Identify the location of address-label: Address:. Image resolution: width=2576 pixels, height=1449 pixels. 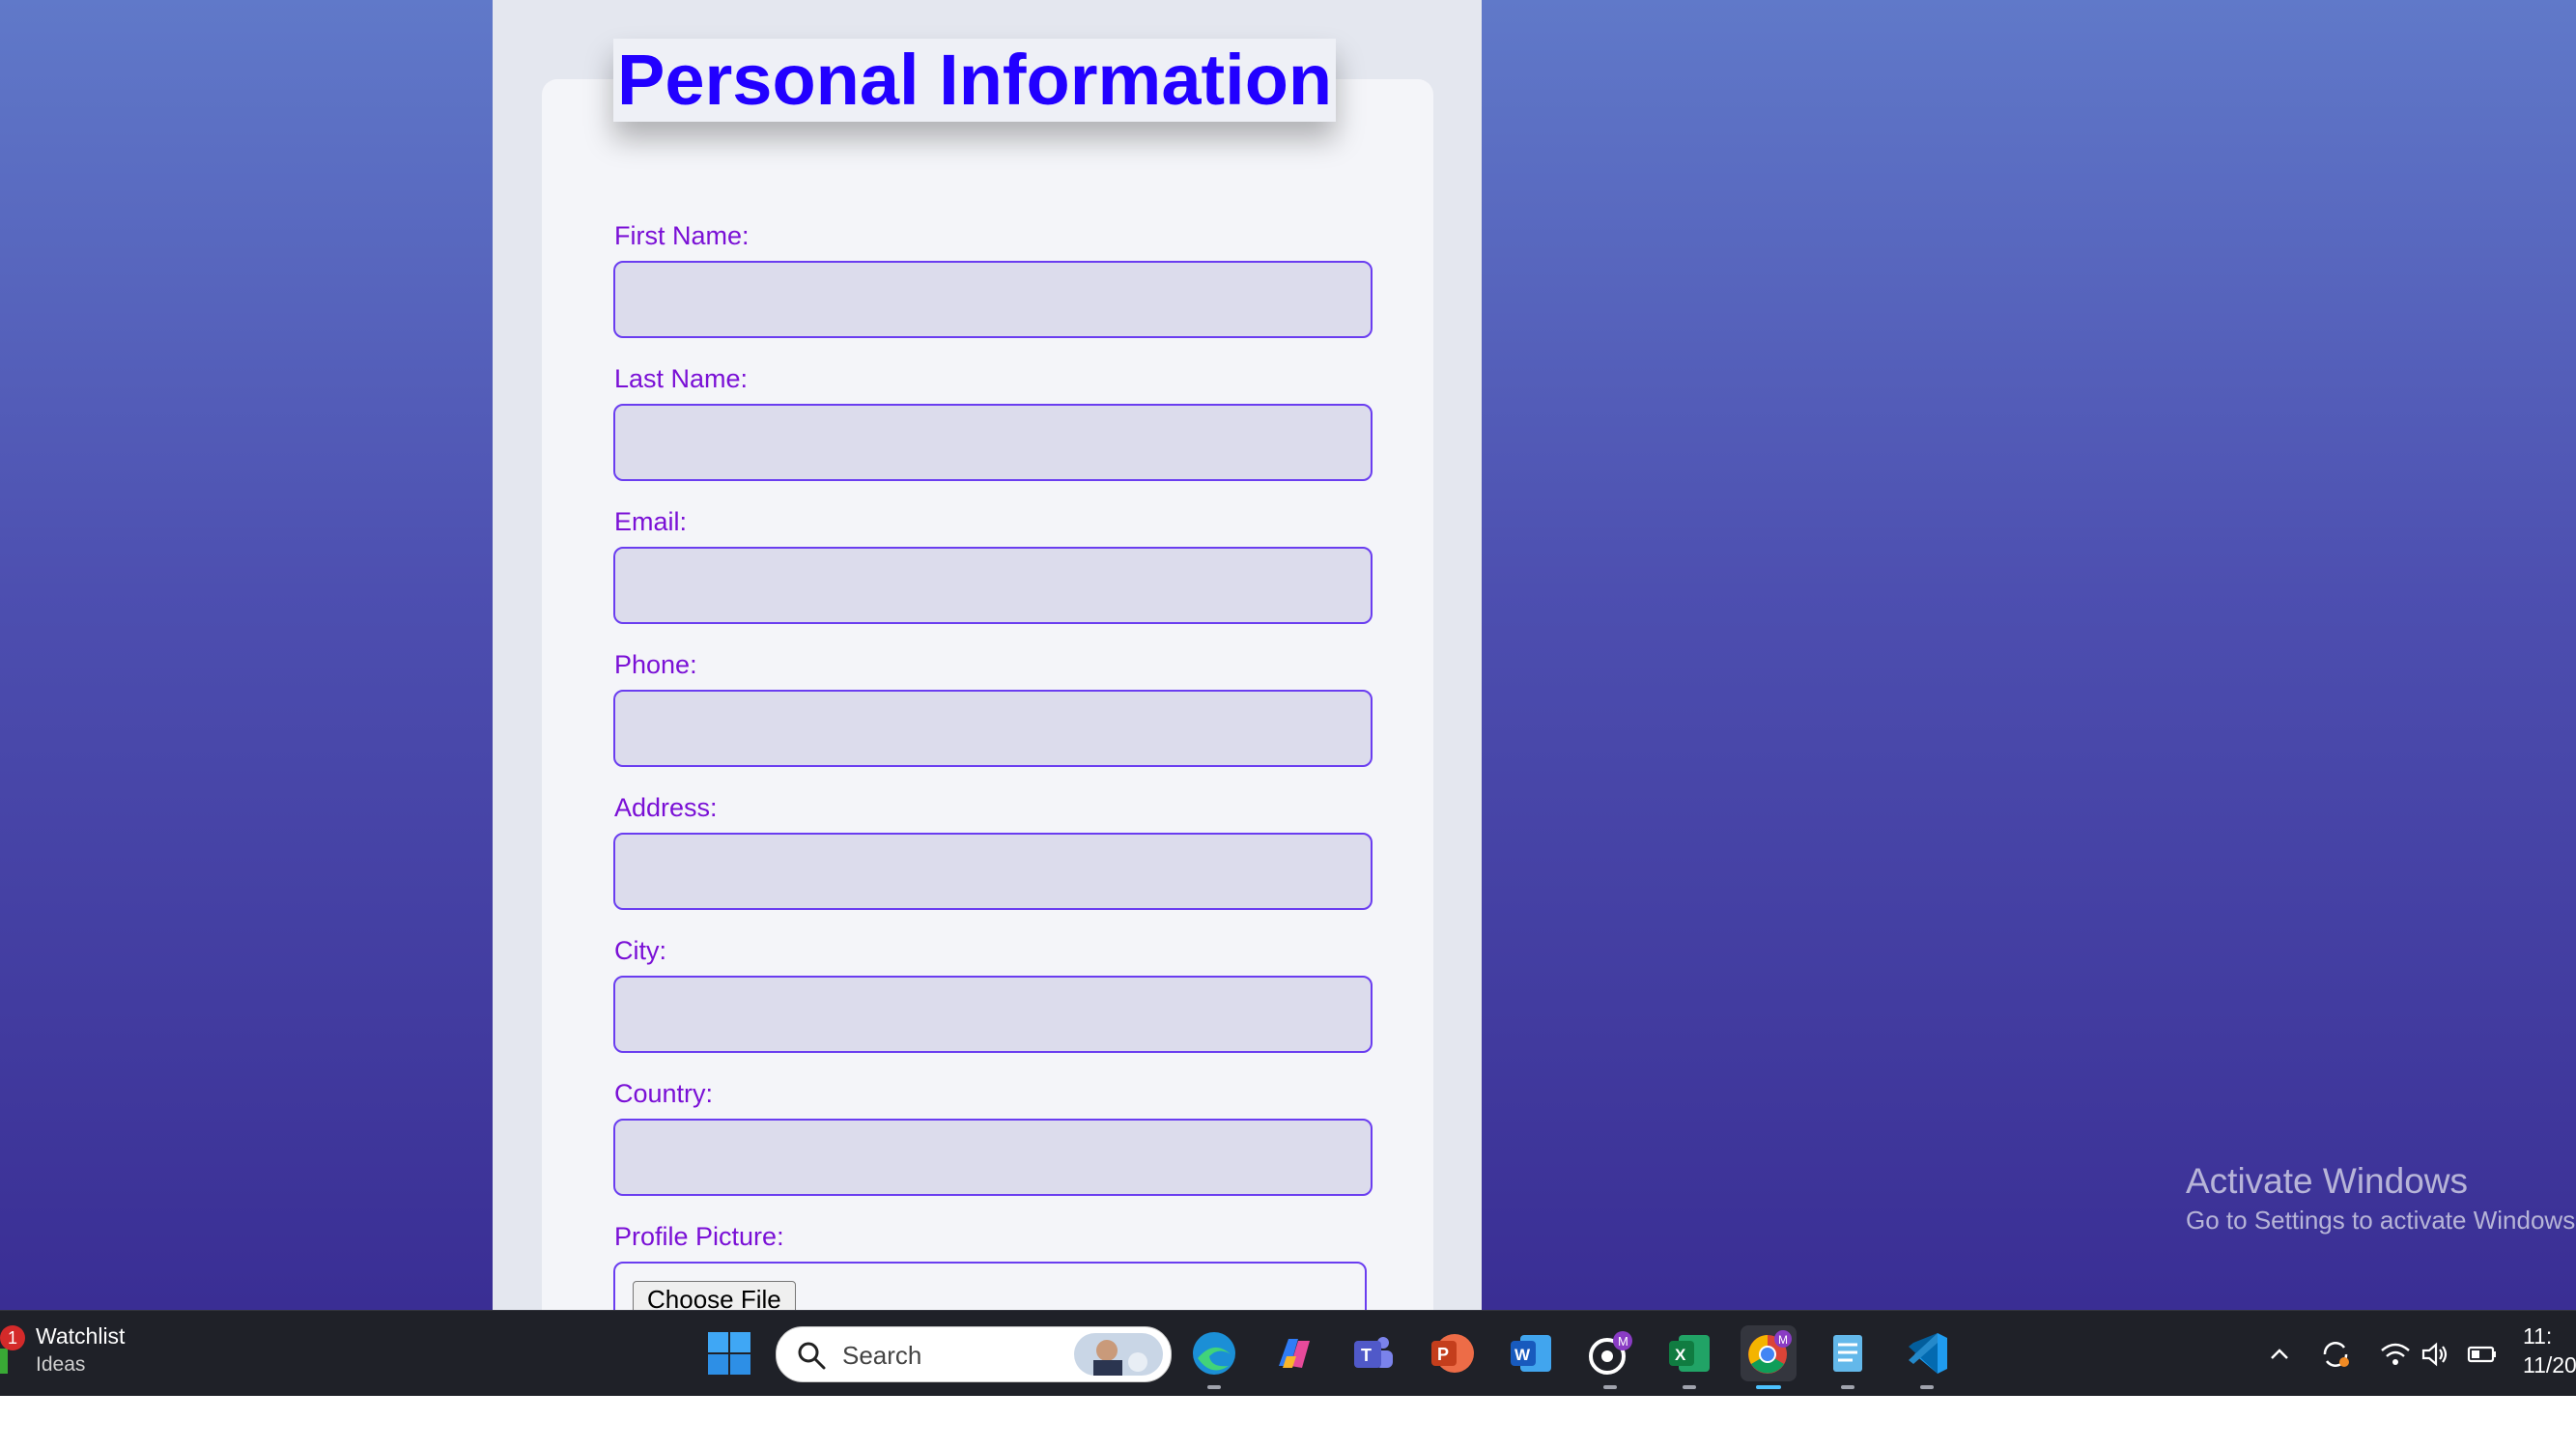
(666, 807).